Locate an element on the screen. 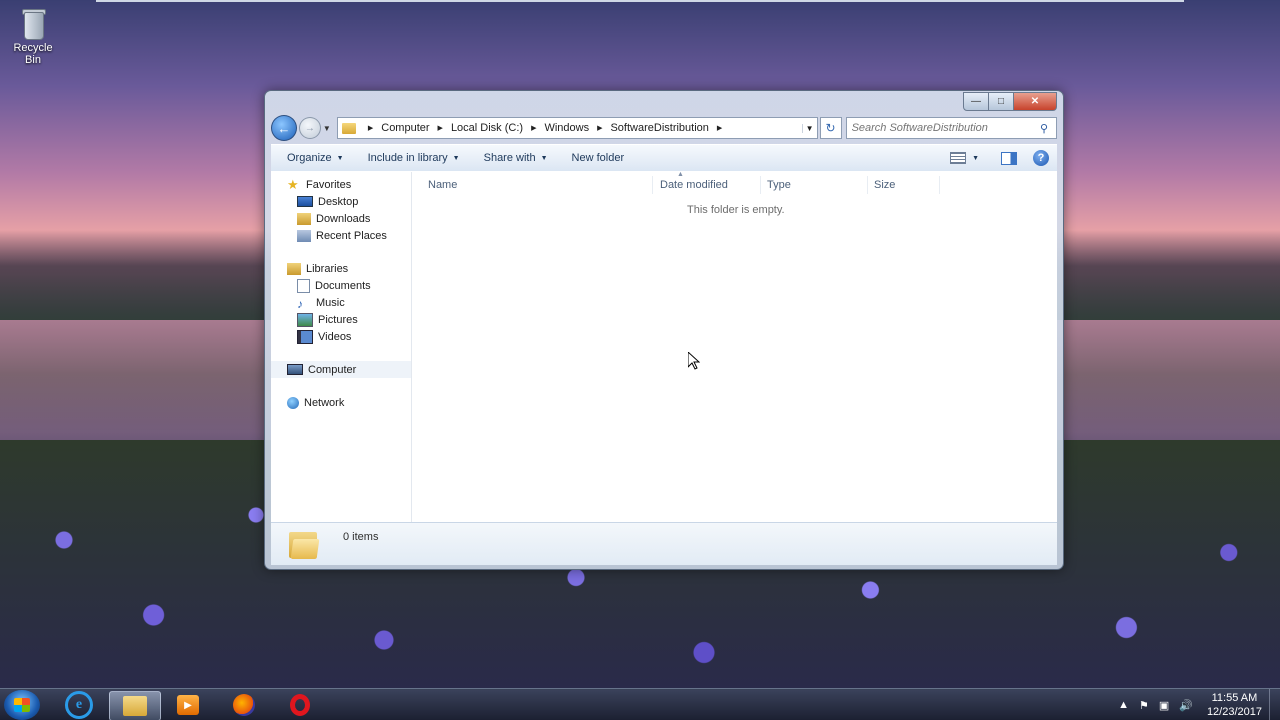  address-dropdown-icon: ▼ is located at coordinates (809, 128).